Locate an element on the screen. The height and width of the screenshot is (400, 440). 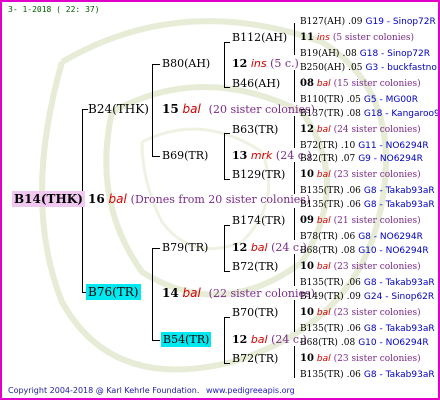
gen4-row-10: B68(TR) .08 G10 - NO6294R is located at coordinates (364, 251).